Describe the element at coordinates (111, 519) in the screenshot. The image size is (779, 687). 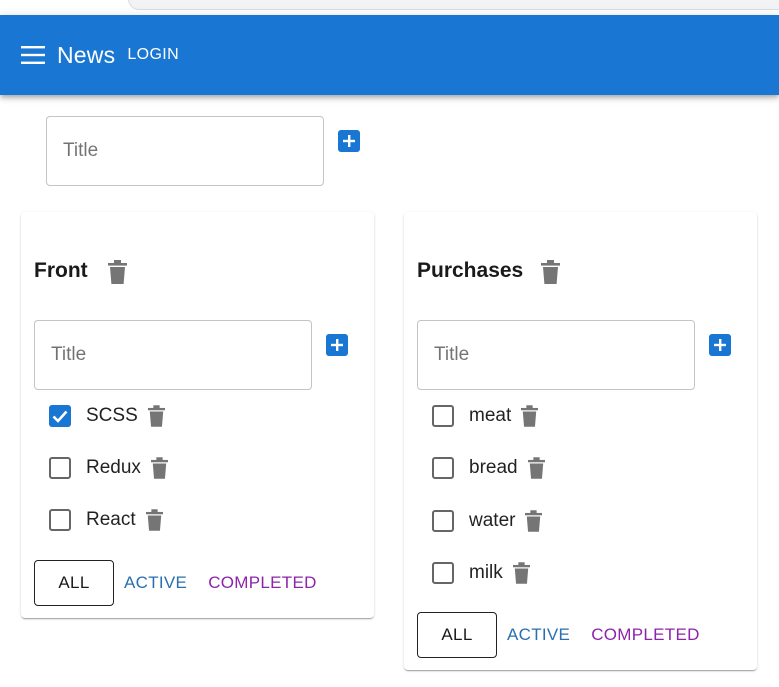
I see `task-label: React` at that location.